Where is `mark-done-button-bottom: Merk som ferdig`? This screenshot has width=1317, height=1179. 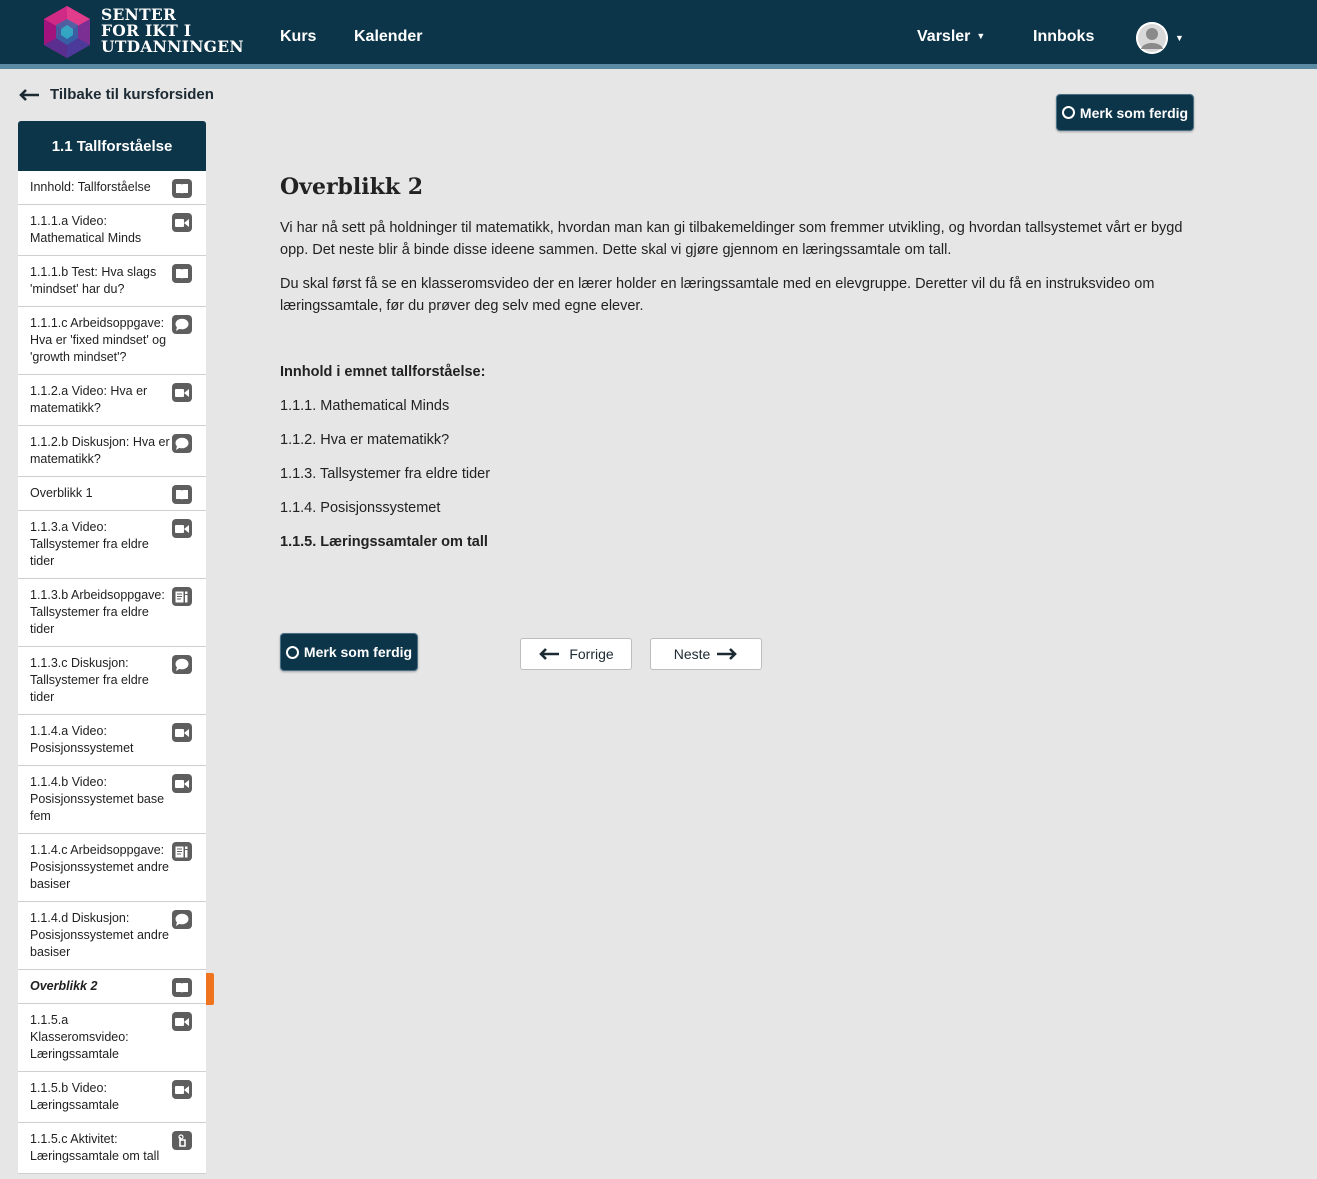
mark-done-button-bottom: Merk som ferdig is located at coordinates (349, 652).